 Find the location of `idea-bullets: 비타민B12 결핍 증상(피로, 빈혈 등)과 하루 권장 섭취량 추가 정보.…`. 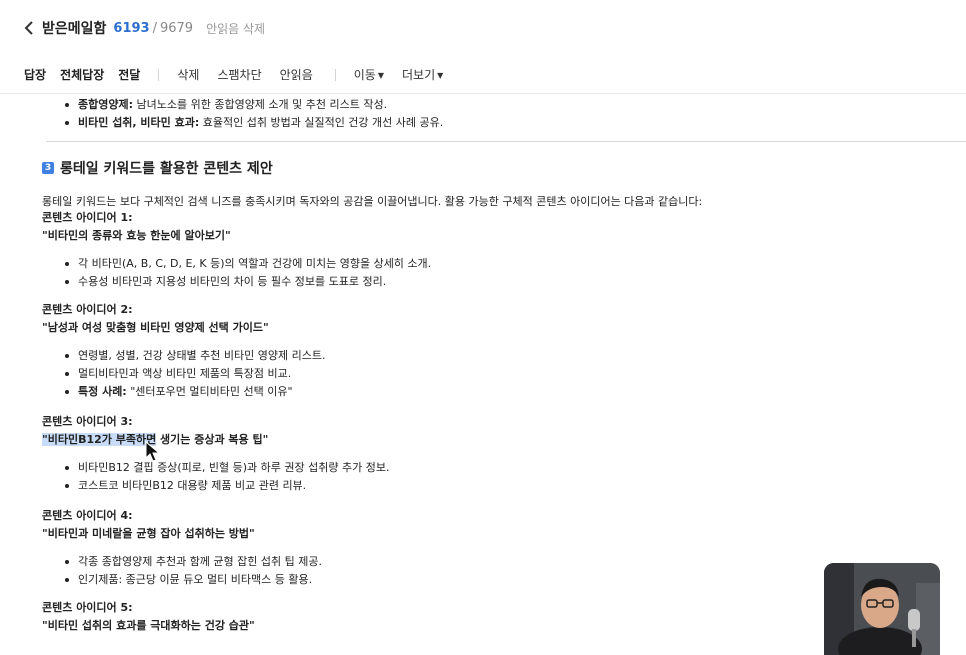

idea-bullets: 비타민B12 결핍 증상(피로, 빈혈 등)과 하루 권장 섭취량 추가 정보.… is located at coordinates (225, 477).